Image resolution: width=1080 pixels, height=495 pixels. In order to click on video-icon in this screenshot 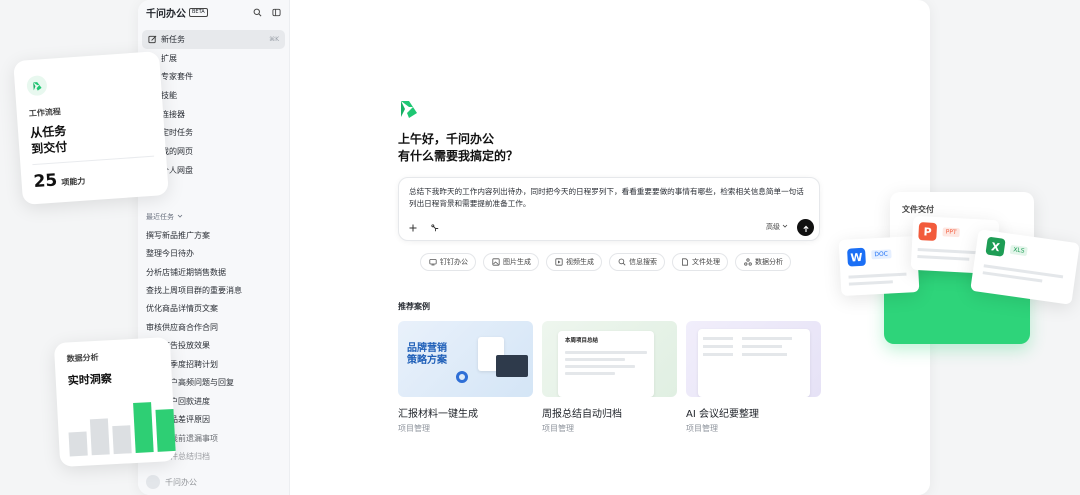, I will do `click(558, 262)`.